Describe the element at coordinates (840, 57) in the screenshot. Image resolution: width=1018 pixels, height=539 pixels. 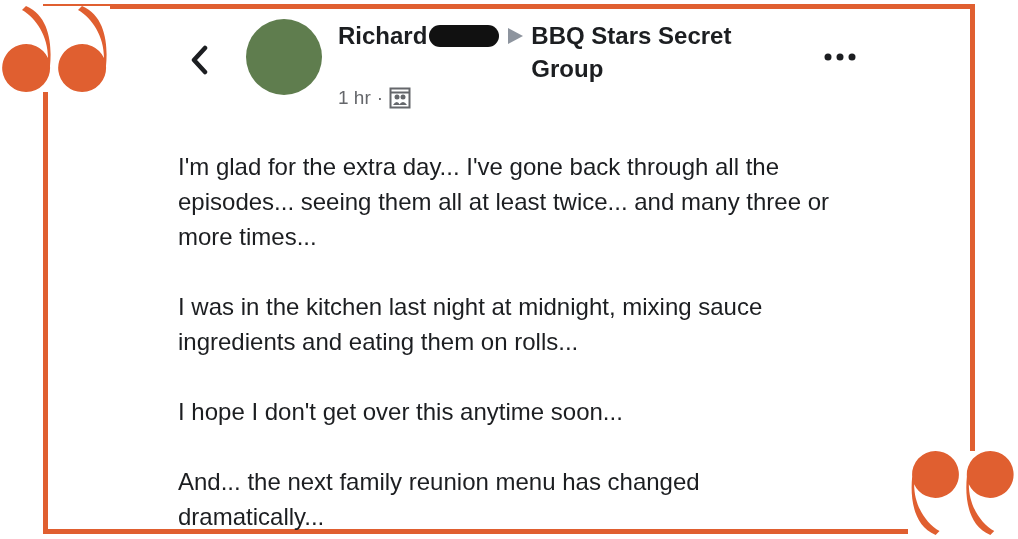
I see `more-options-icon` at that location.